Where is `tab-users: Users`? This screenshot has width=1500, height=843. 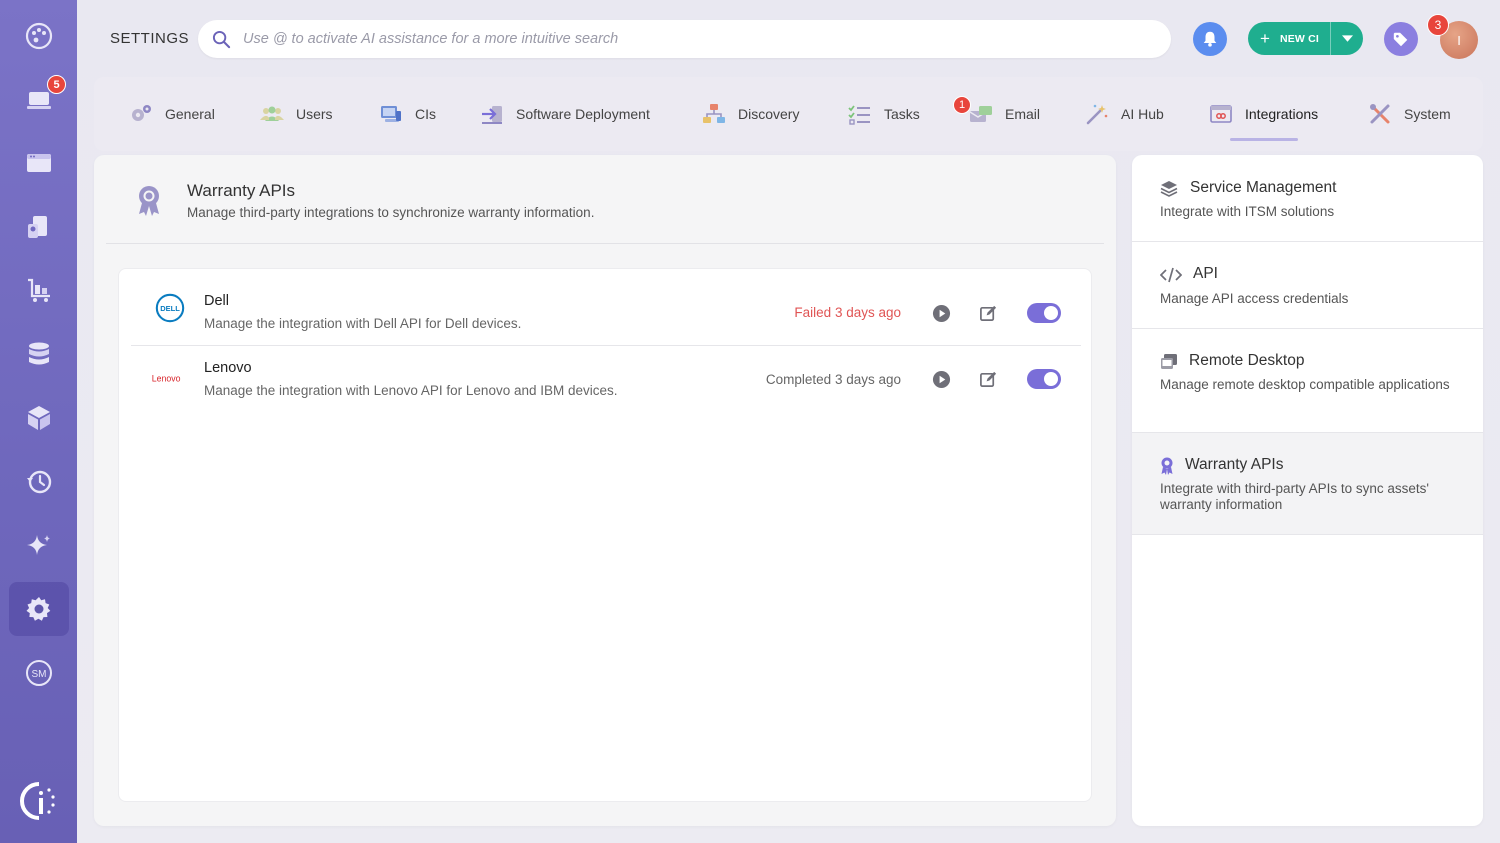 tab-users: Users is located at coordinates (296, 114).